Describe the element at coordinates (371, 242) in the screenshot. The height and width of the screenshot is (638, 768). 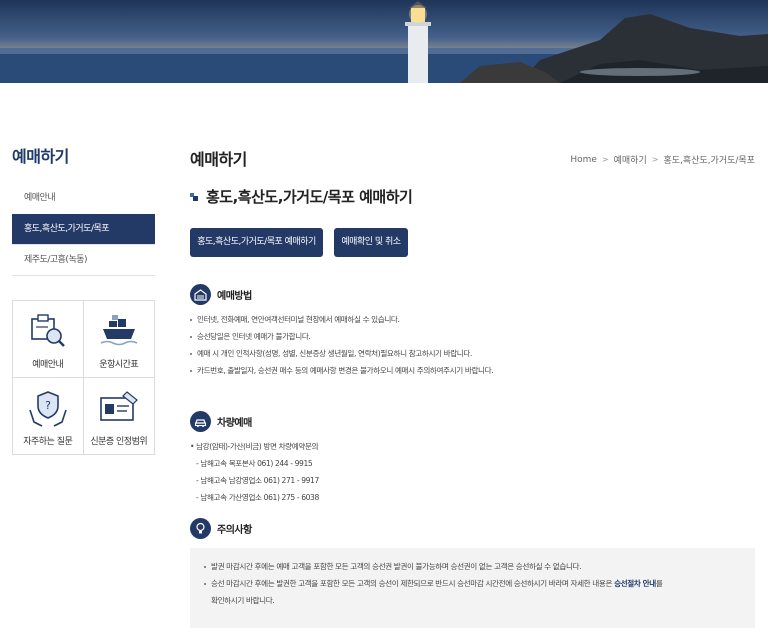
I see `check-cancel-button: 예매확인 및 취소` at that location.